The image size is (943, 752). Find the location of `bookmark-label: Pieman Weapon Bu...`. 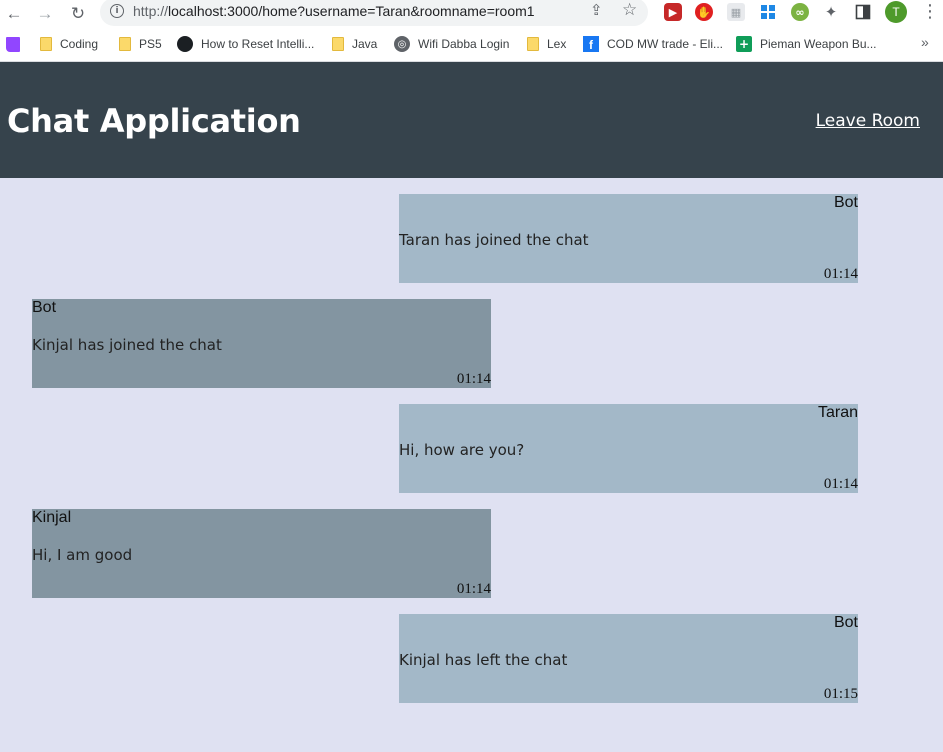

bookmark-label: Pieman Weapon Bu... is located at coordinates (818, 44).